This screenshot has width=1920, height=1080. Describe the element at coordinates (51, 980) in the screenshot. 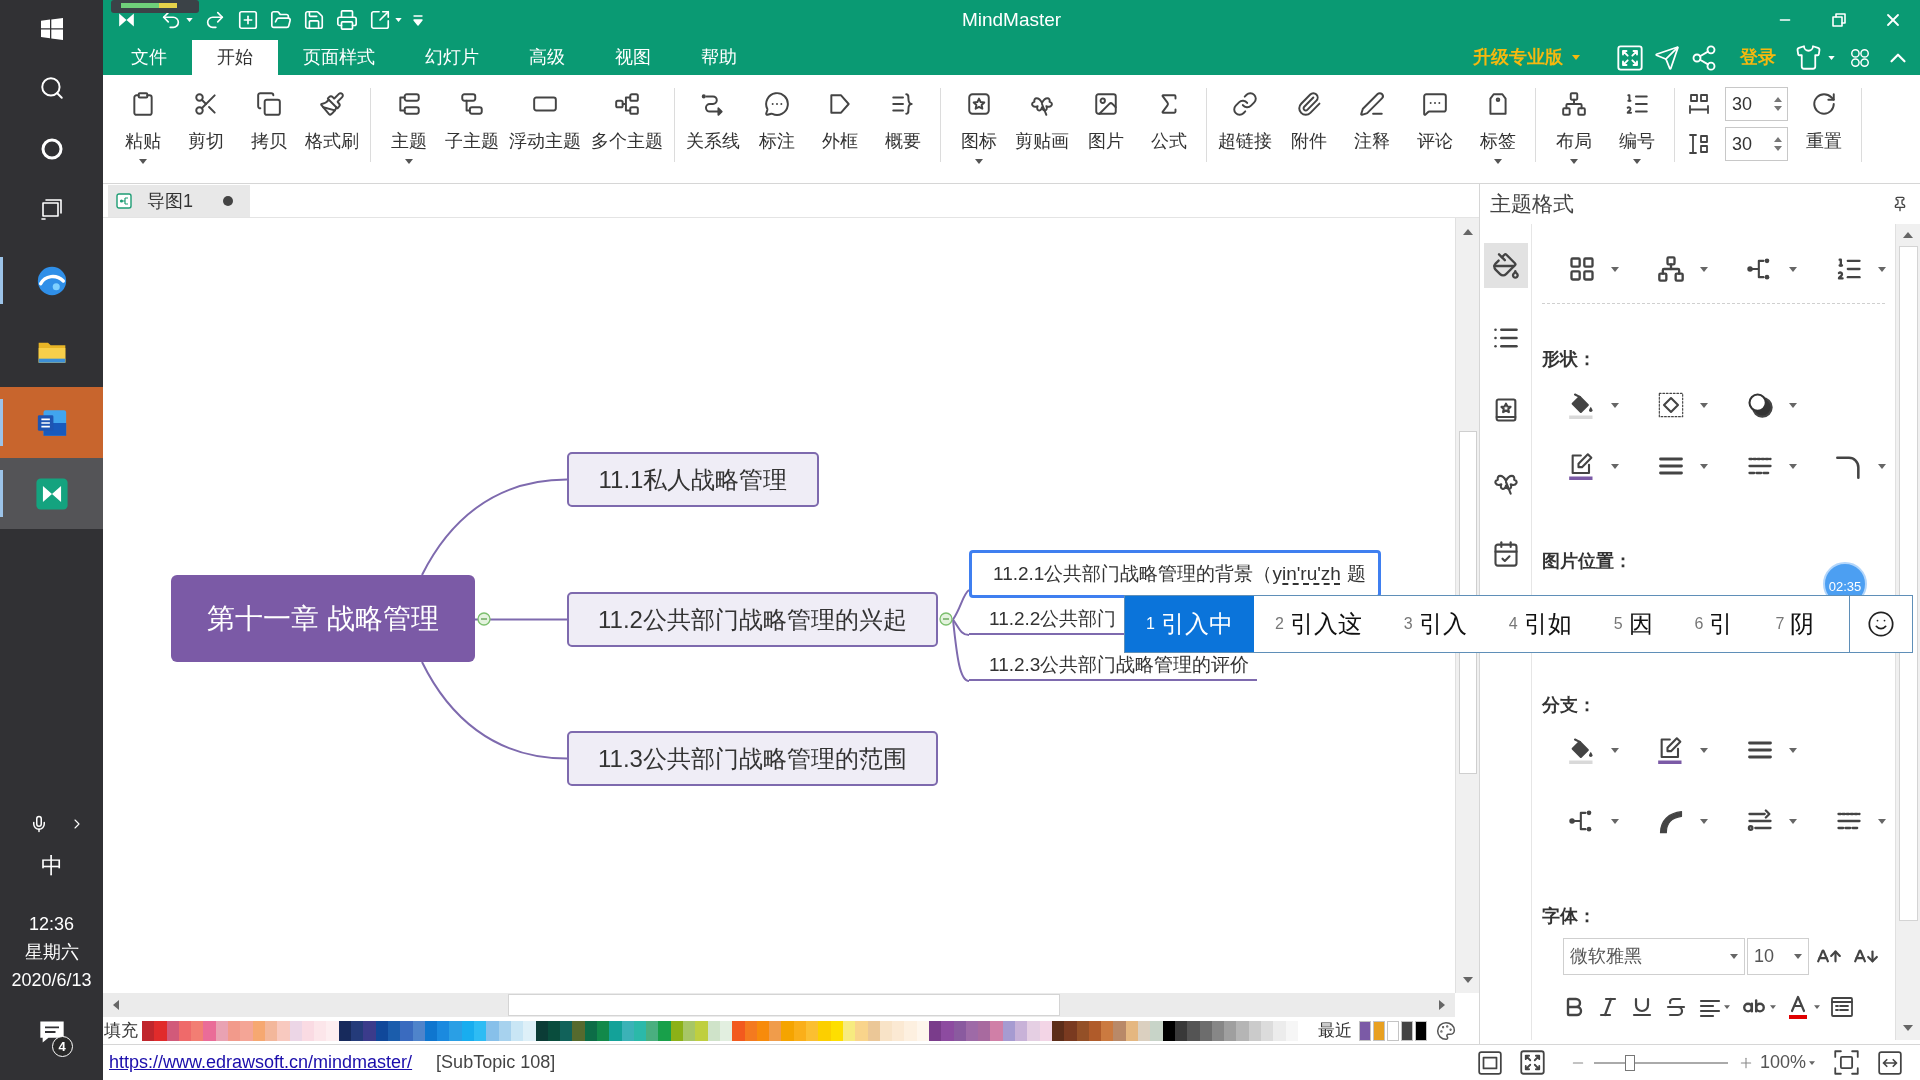

I see `clock-date: 2020/6/13` at that location.